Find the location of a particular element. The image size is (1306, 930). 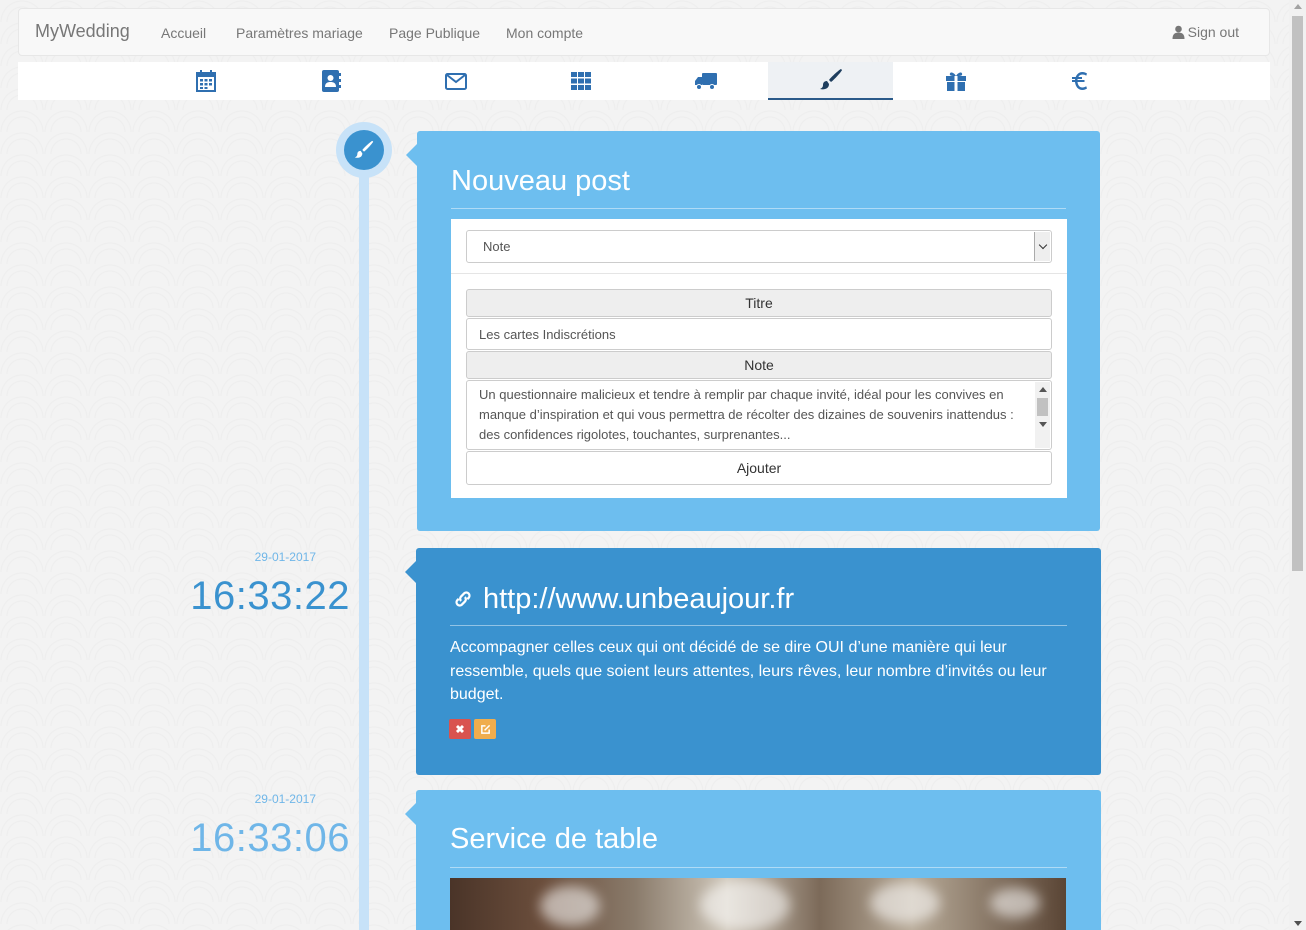

delete-post-button: ✖ is located at coordinates (460, 729).